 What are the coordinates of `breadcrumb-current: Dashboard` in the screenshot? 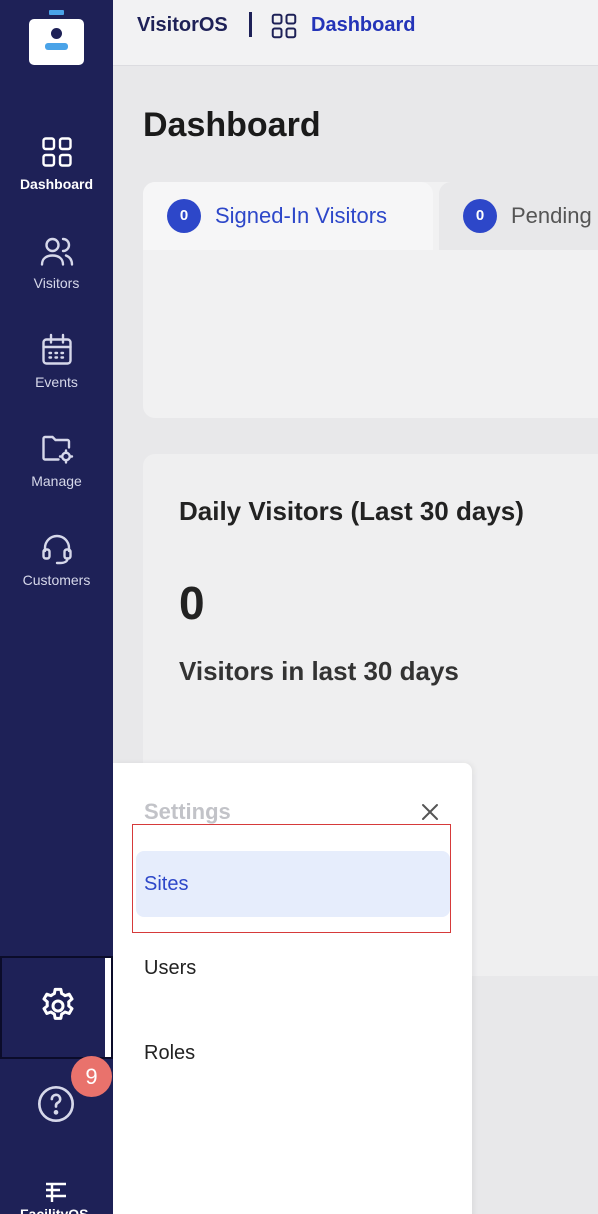 It's located at (363, 25).